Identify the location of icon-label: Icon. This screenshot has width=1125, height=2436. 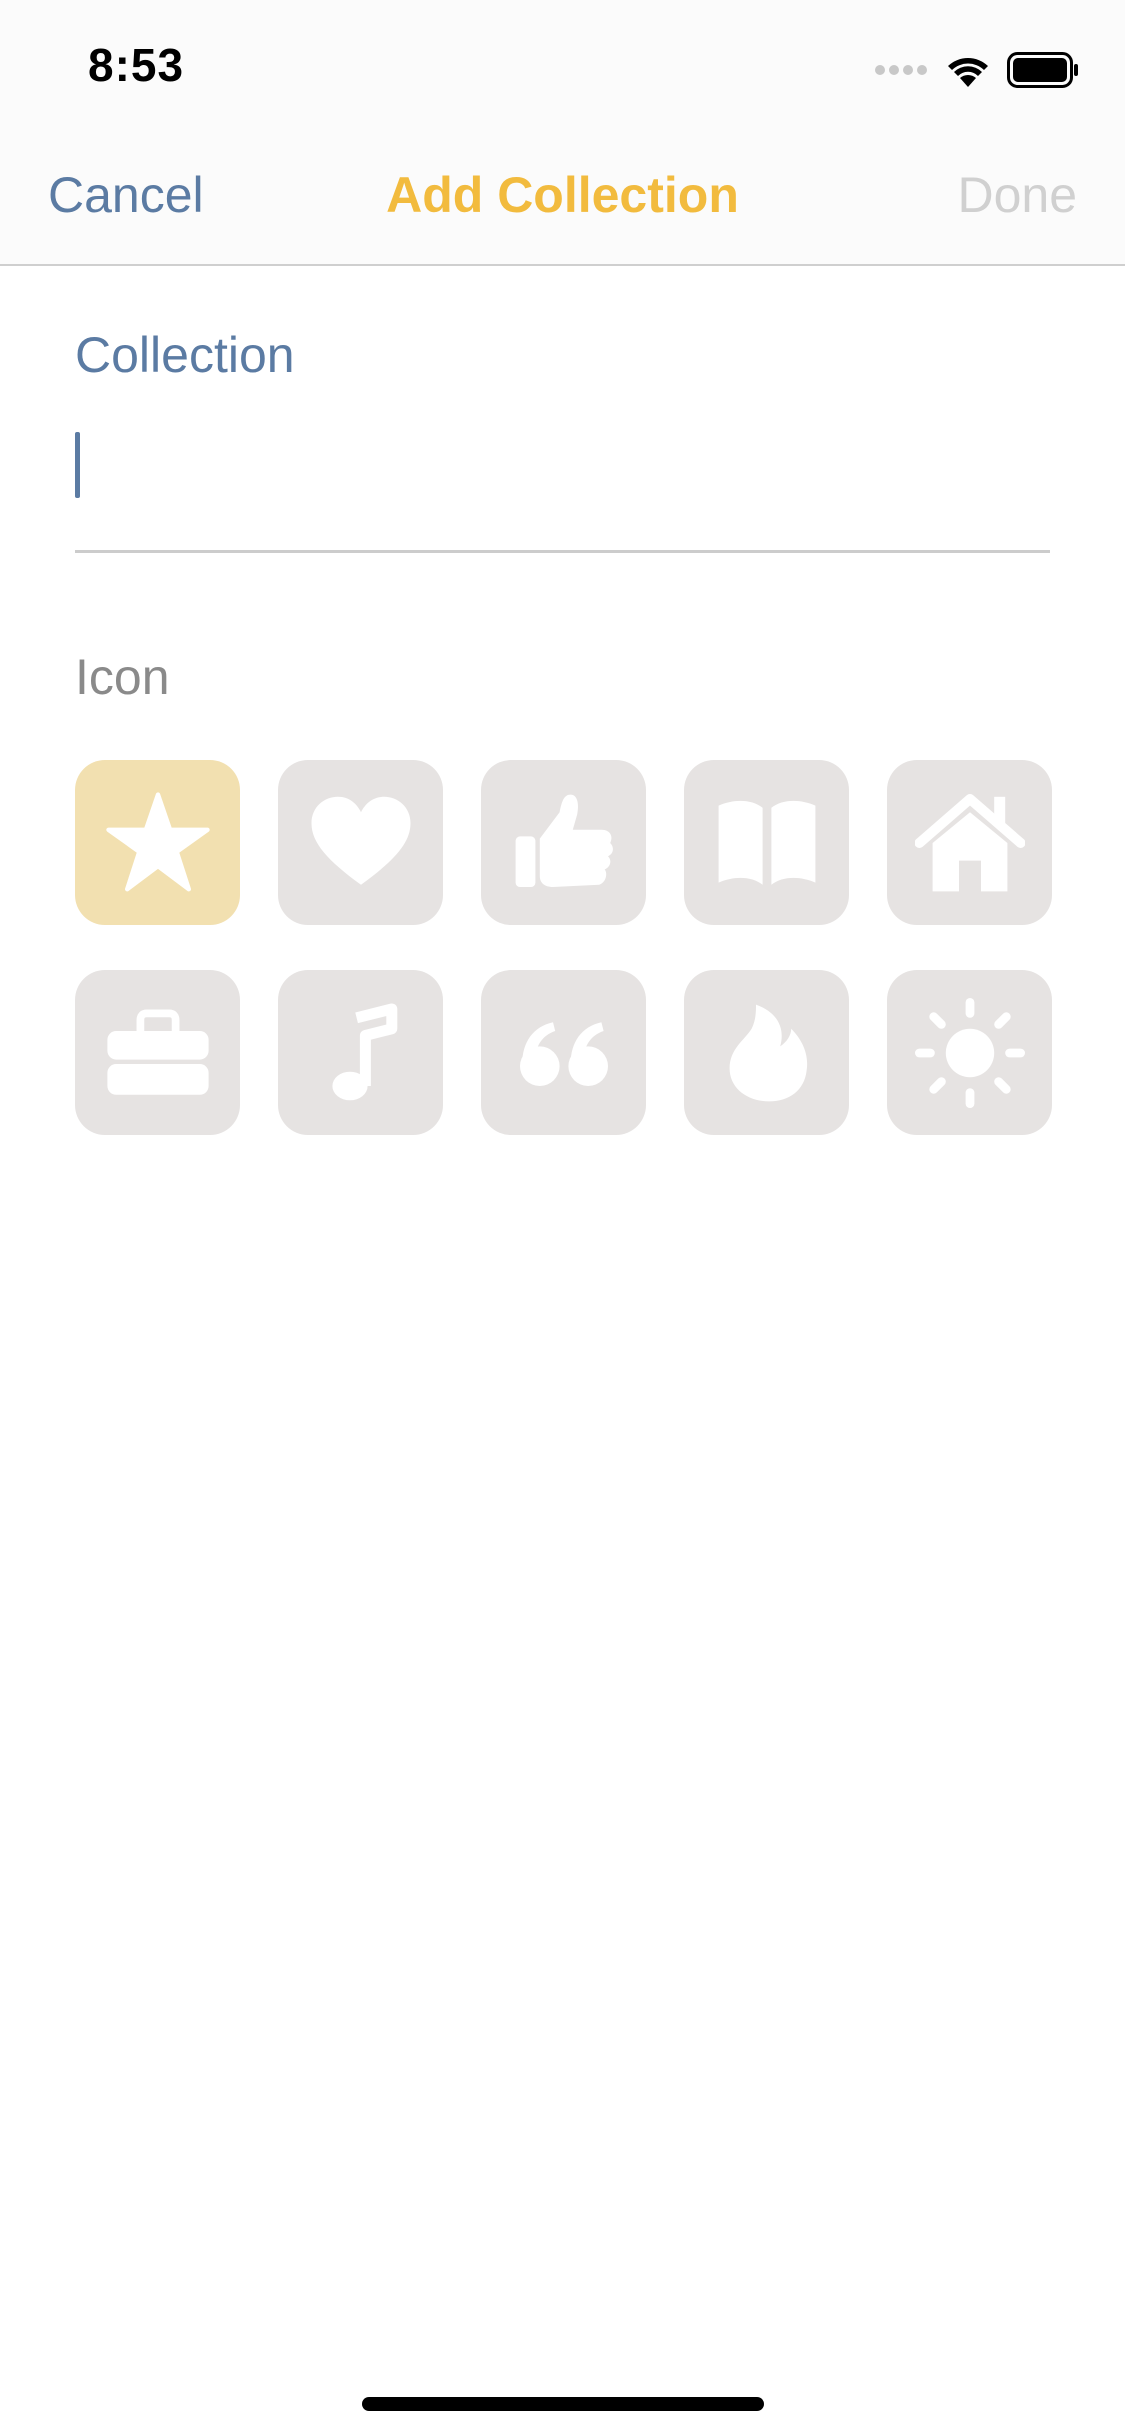
(122, 677).